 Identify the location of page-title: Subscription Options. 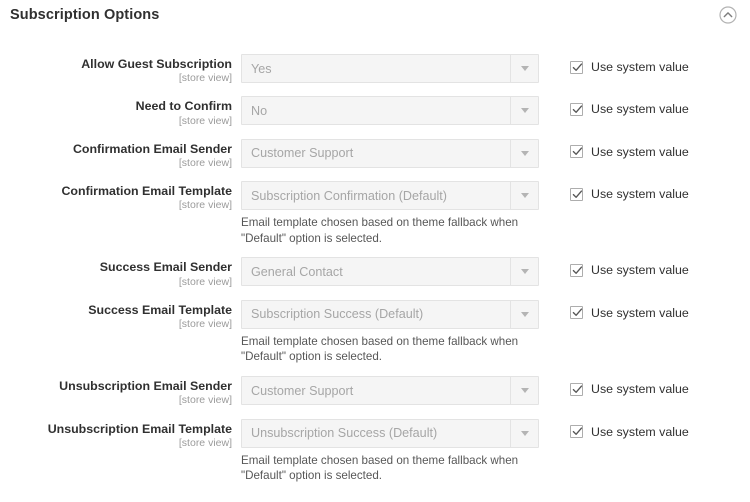
(85, 15).